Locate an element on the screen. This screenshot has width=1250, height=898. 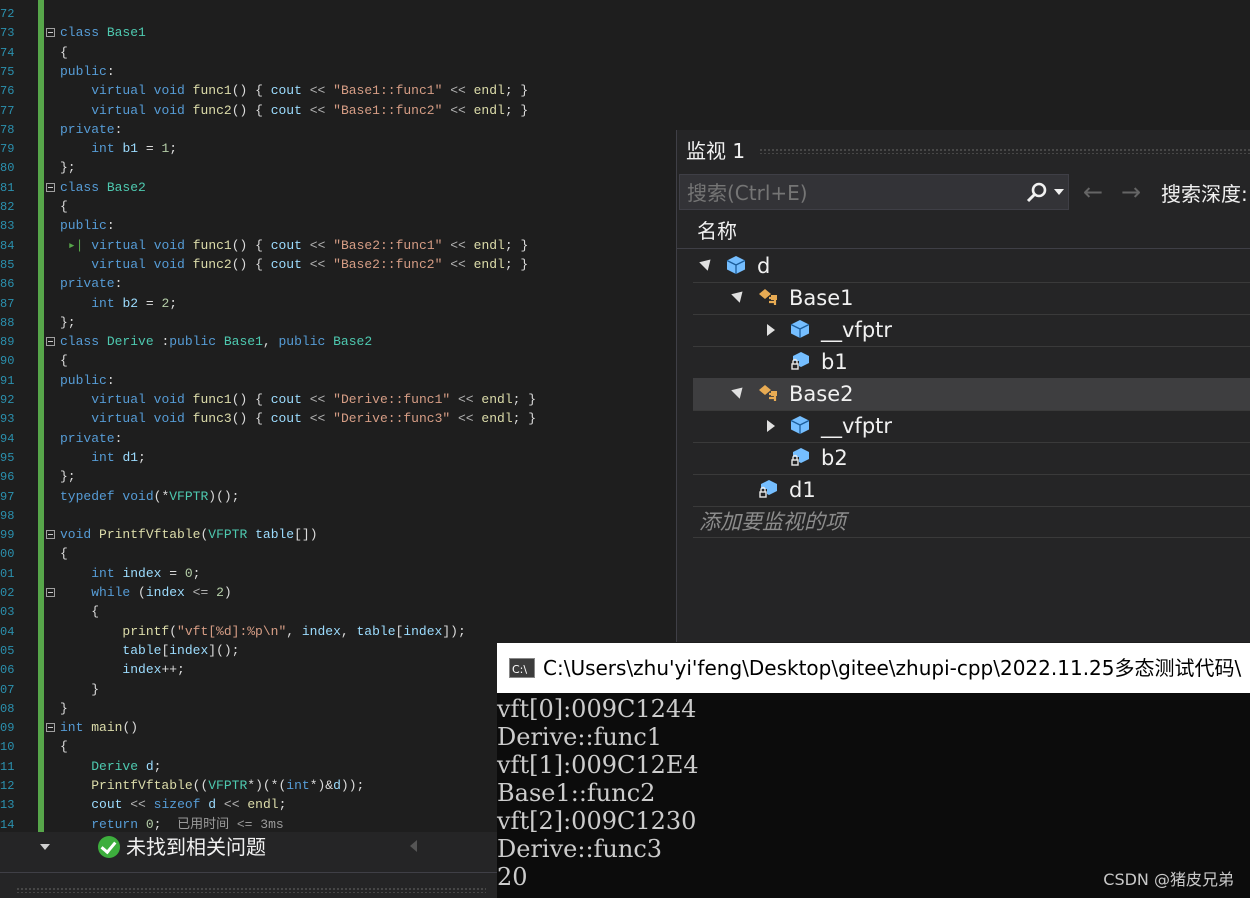
line-number: 93 is located at coordinates (7, 419).